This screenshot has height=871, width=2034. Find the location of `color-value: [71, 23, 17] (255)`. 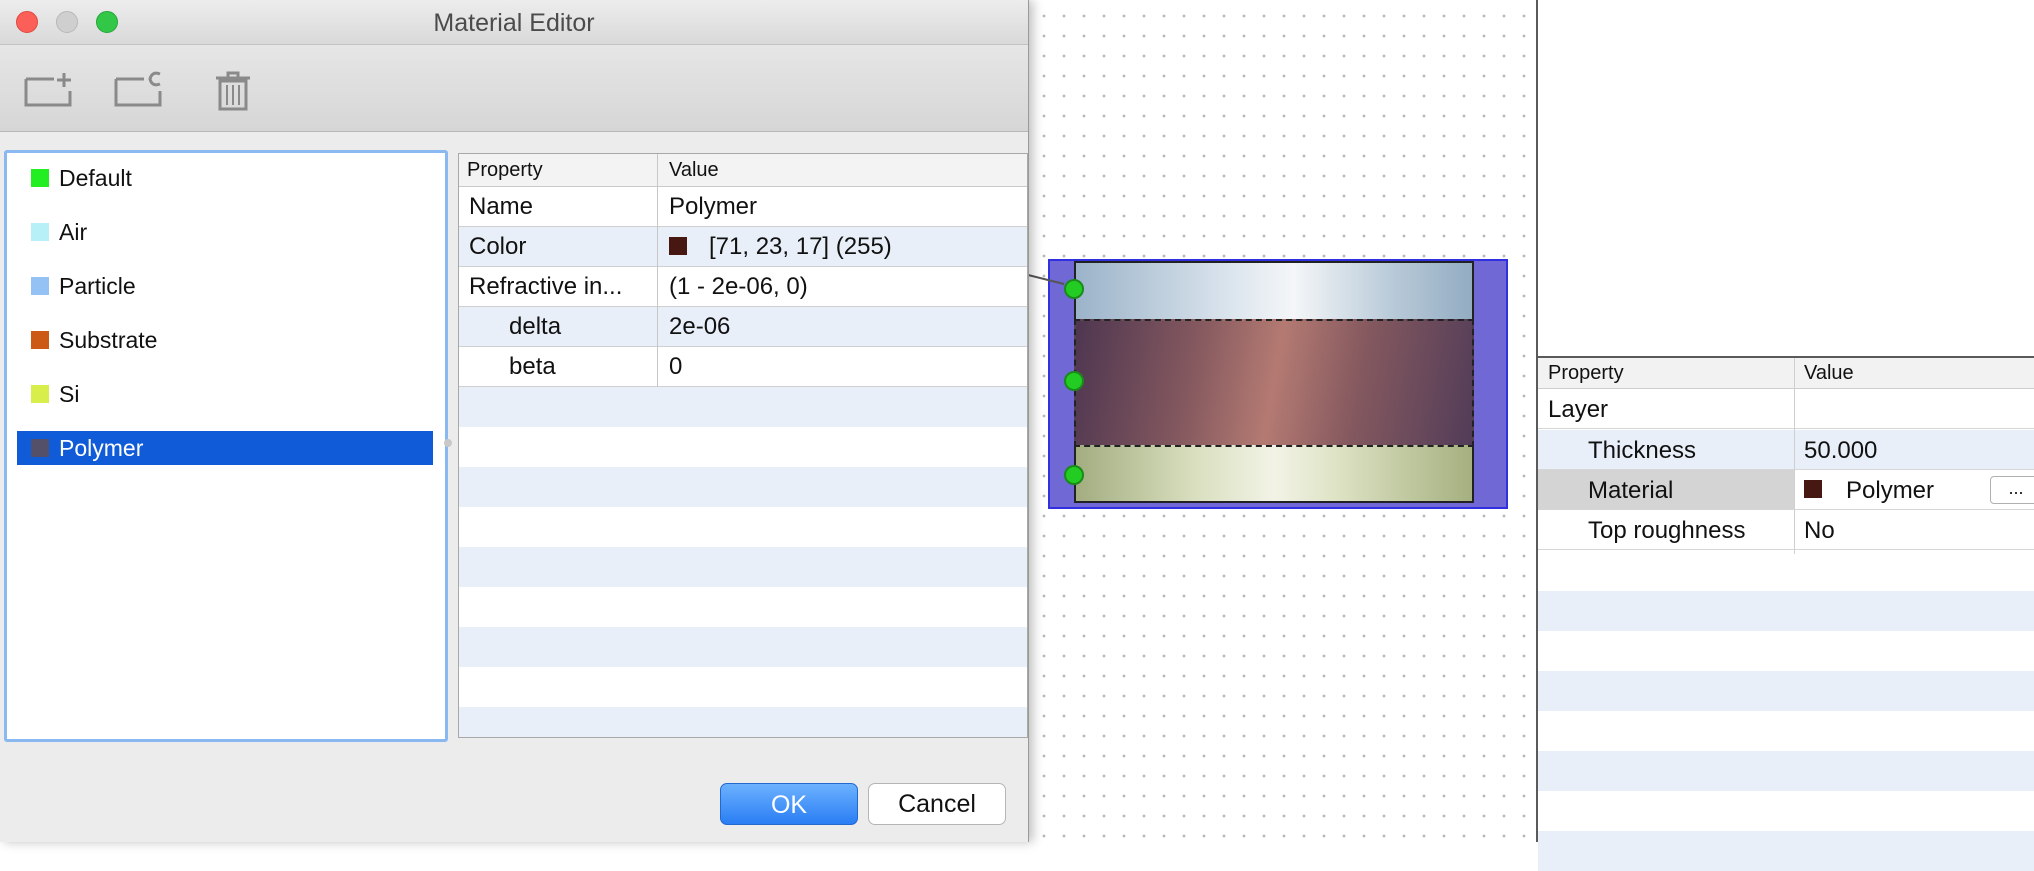

color-value: [71, 23, 17] (255) is located at coordinates (800, 247).